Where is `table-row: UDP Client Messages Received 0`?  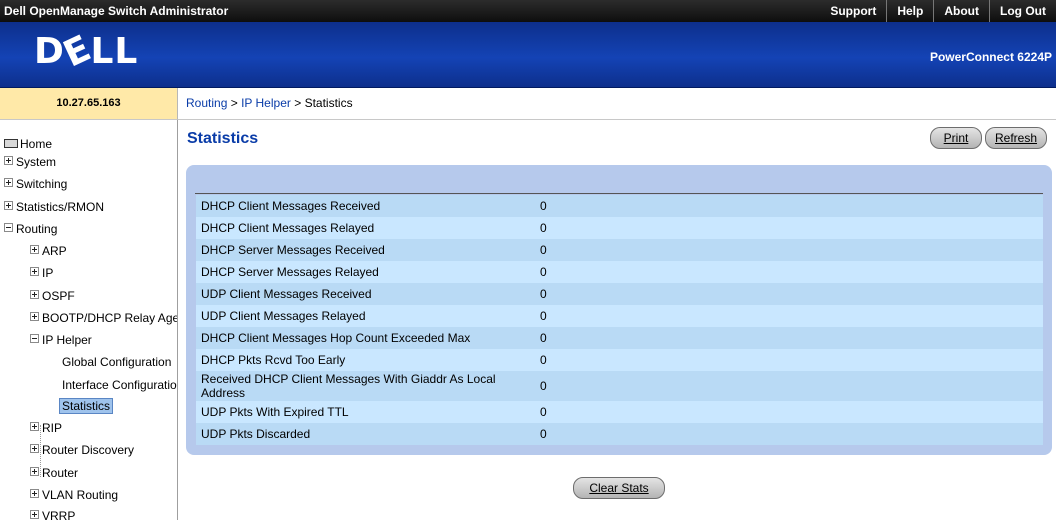 table-row: UDP Client Messages Received 0 is located at coordinates (619, 294).